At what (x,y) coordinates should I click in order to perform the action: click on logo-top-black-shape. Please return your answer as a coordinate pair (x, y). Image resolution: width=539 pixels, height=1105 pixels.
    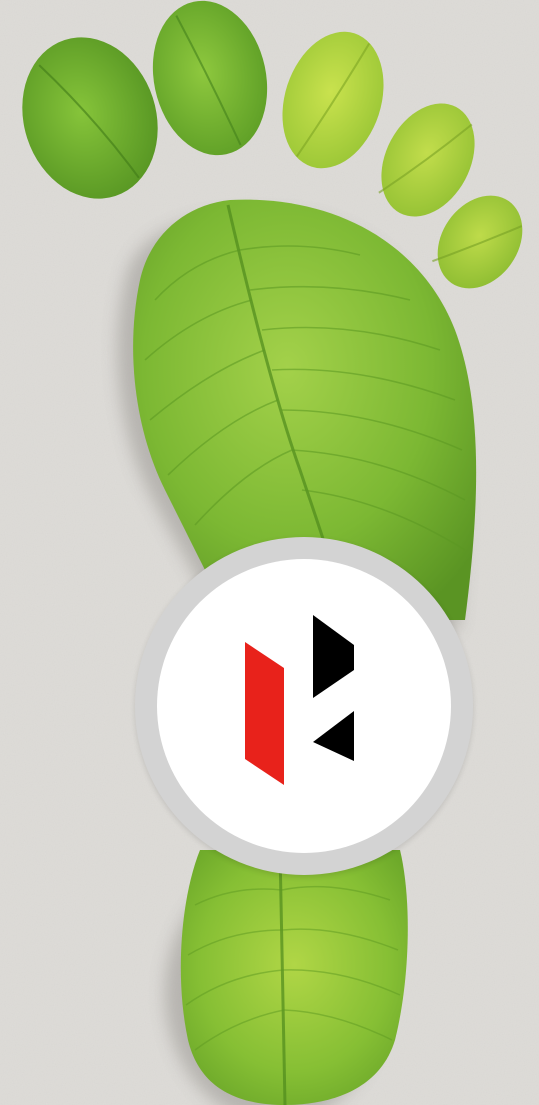
    Looking at the image, I should click on (333, 656).